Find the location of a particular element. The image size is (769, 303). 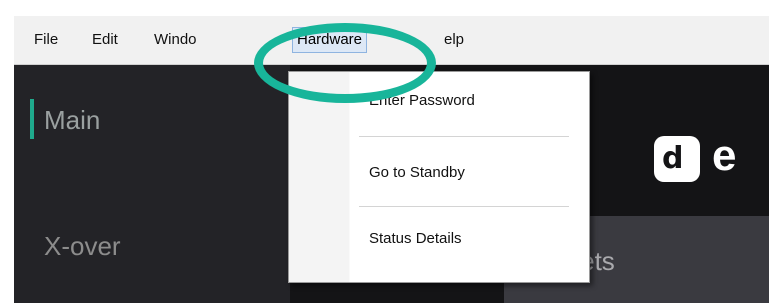

menu-window: Windo is located at coordinates (175, 40).